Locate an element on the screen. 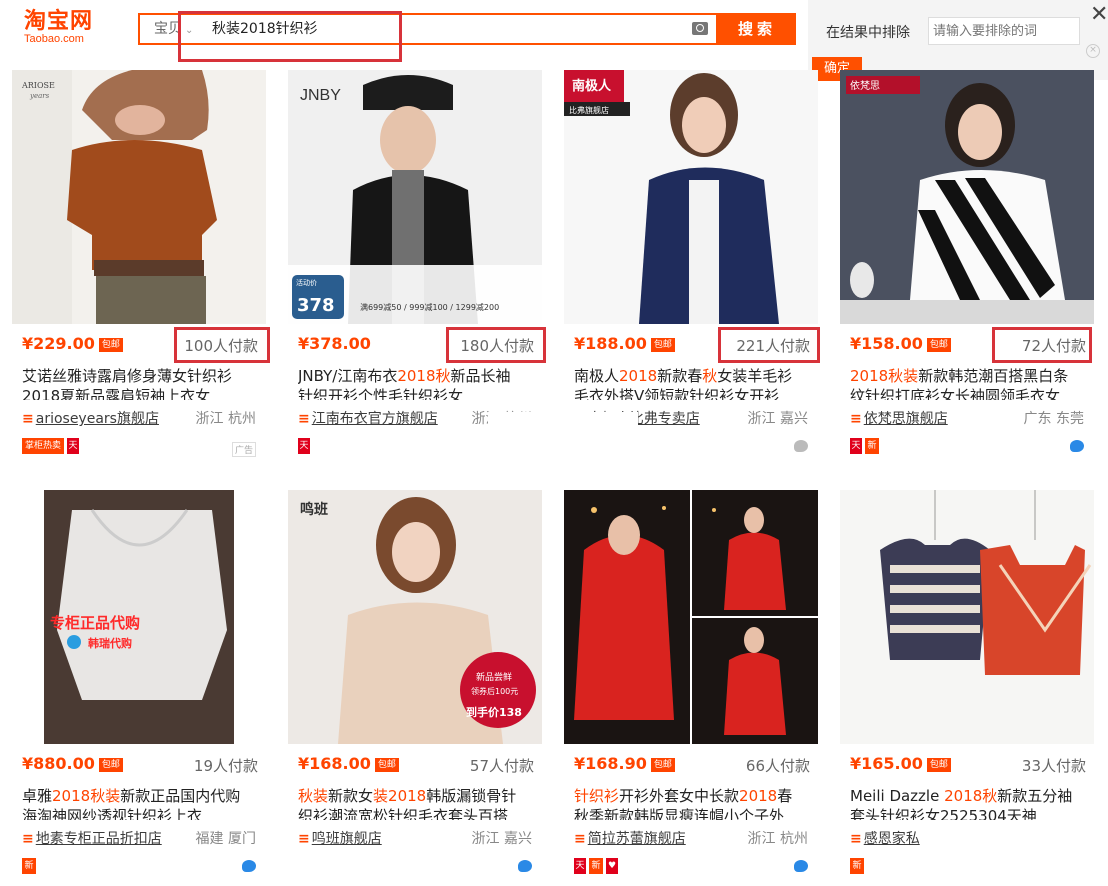 The image size is (1108, 886). svg-text: years is located at coordinates (39, 96).